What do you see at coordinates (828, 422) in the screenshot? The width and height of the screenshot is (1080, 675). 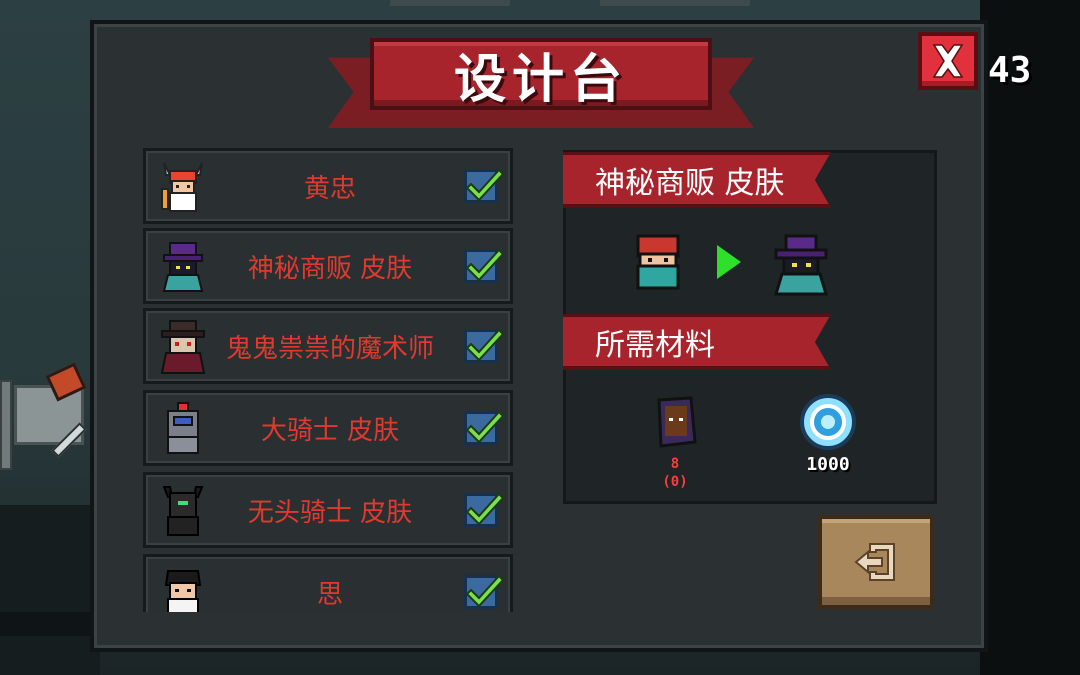 I see `gem-icon` at bounding box center [828, 422].